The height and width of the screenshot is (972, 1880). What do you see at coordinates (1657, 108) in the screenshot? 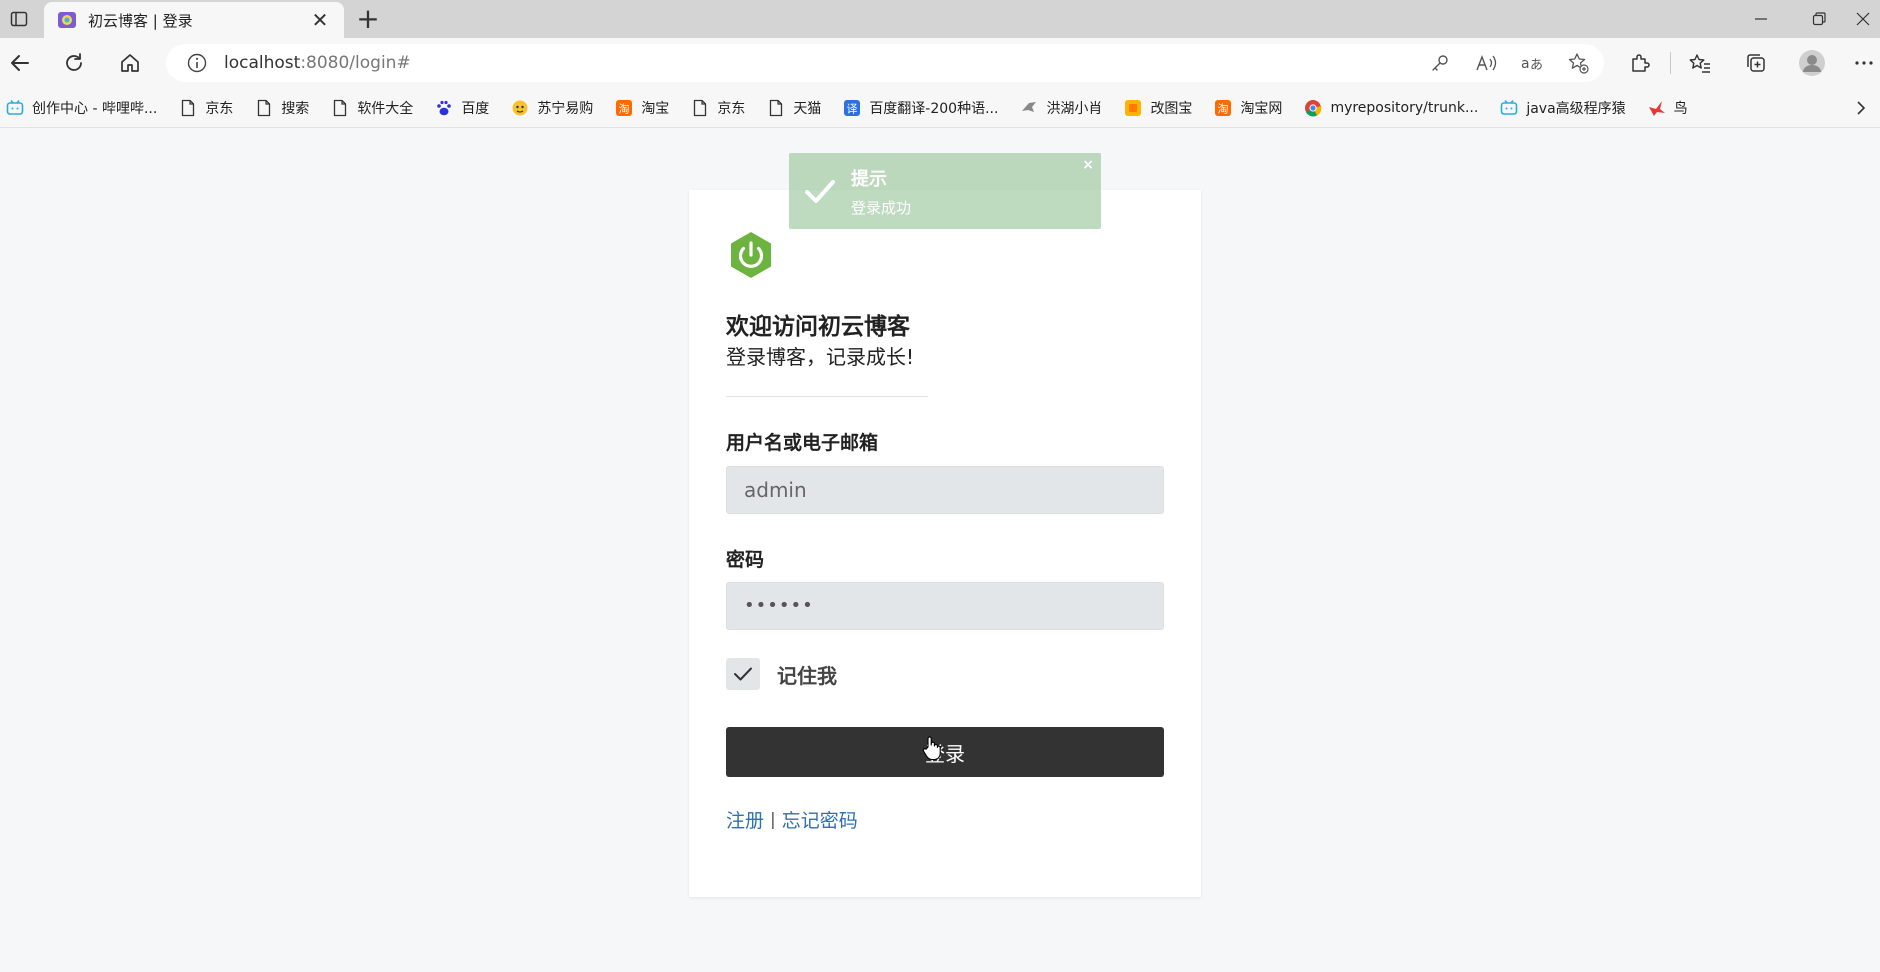
I see `bird-red-icon` at bounding box center [1657, 108].